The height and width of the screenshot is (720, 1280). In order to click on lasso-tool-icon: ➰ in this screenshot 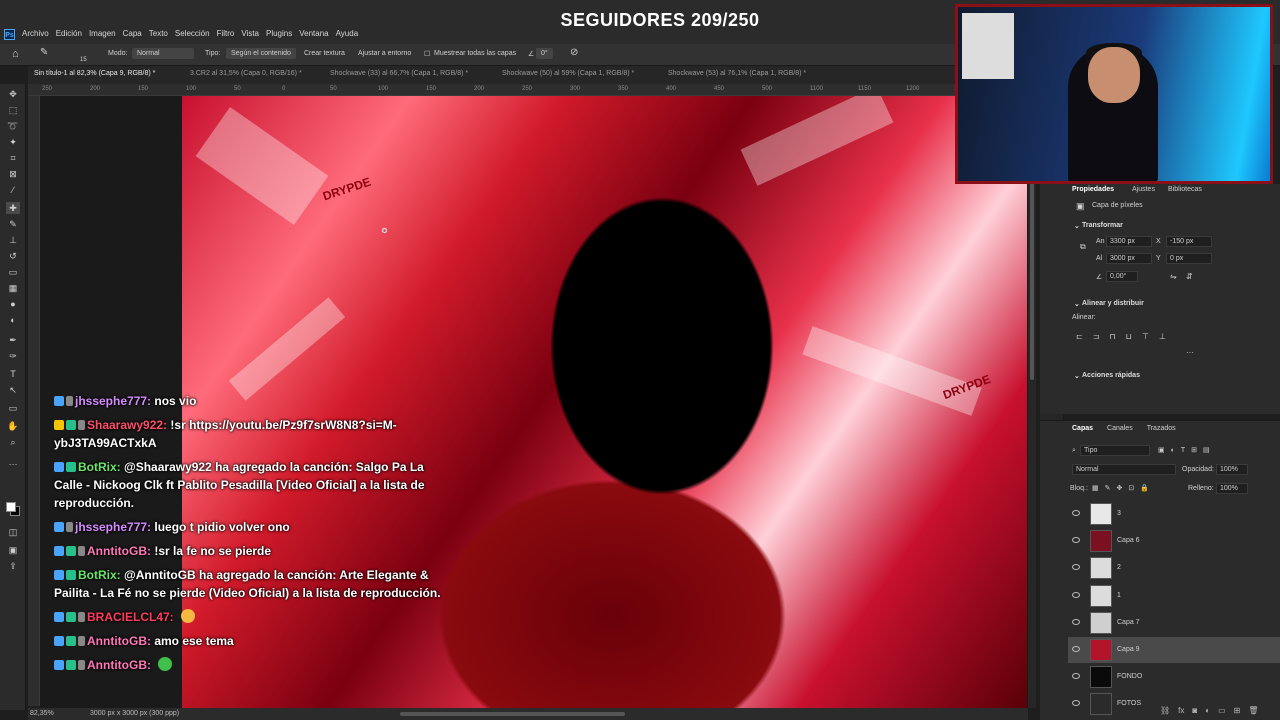, I will do `click(13, 126)`.